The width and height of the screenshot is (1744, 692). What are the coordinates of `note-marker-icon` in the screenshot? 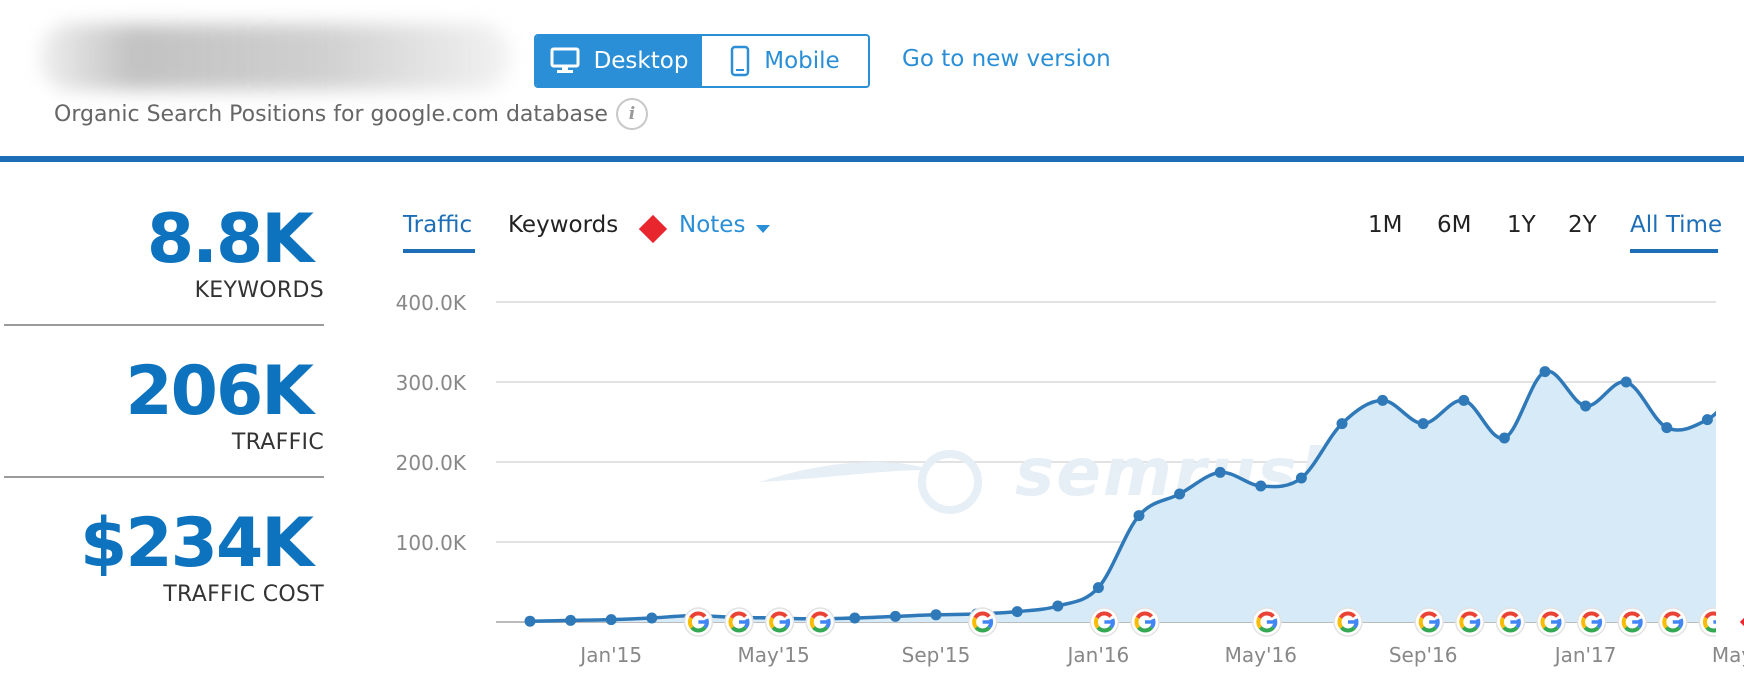 It's located at (1741, 622).